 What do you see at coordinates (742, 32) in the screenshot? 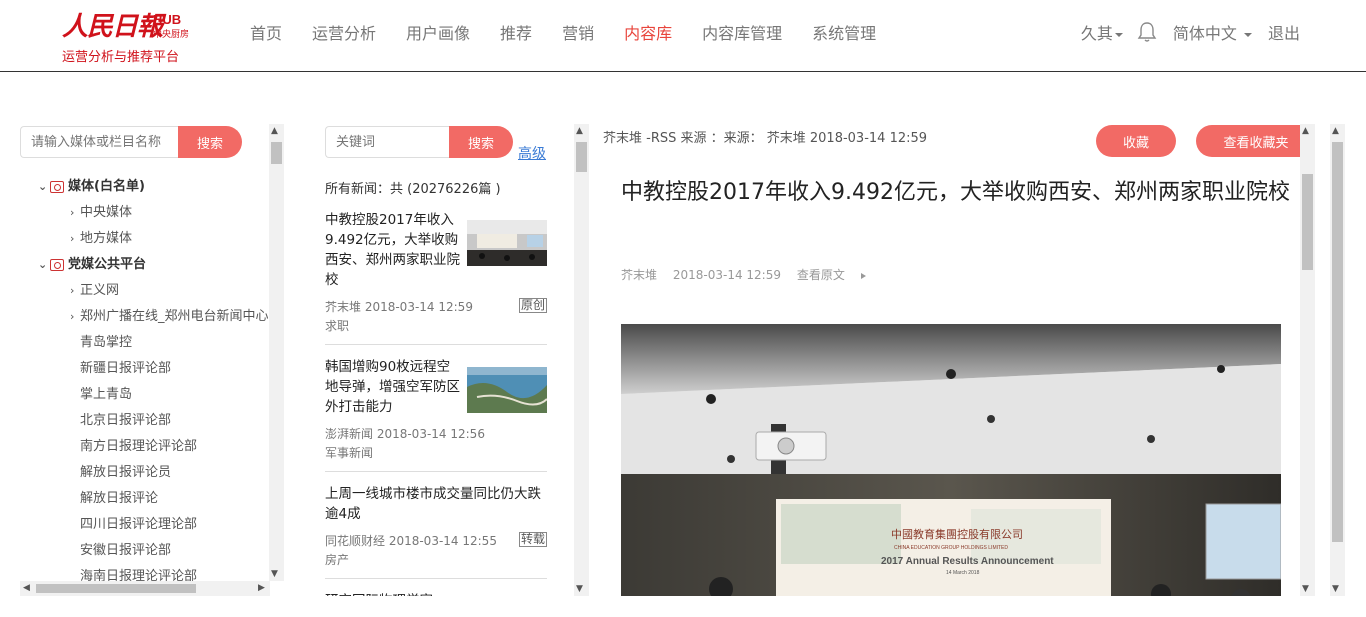
I see `nav-item: 内容库管理` at bounding box center [742, 32].